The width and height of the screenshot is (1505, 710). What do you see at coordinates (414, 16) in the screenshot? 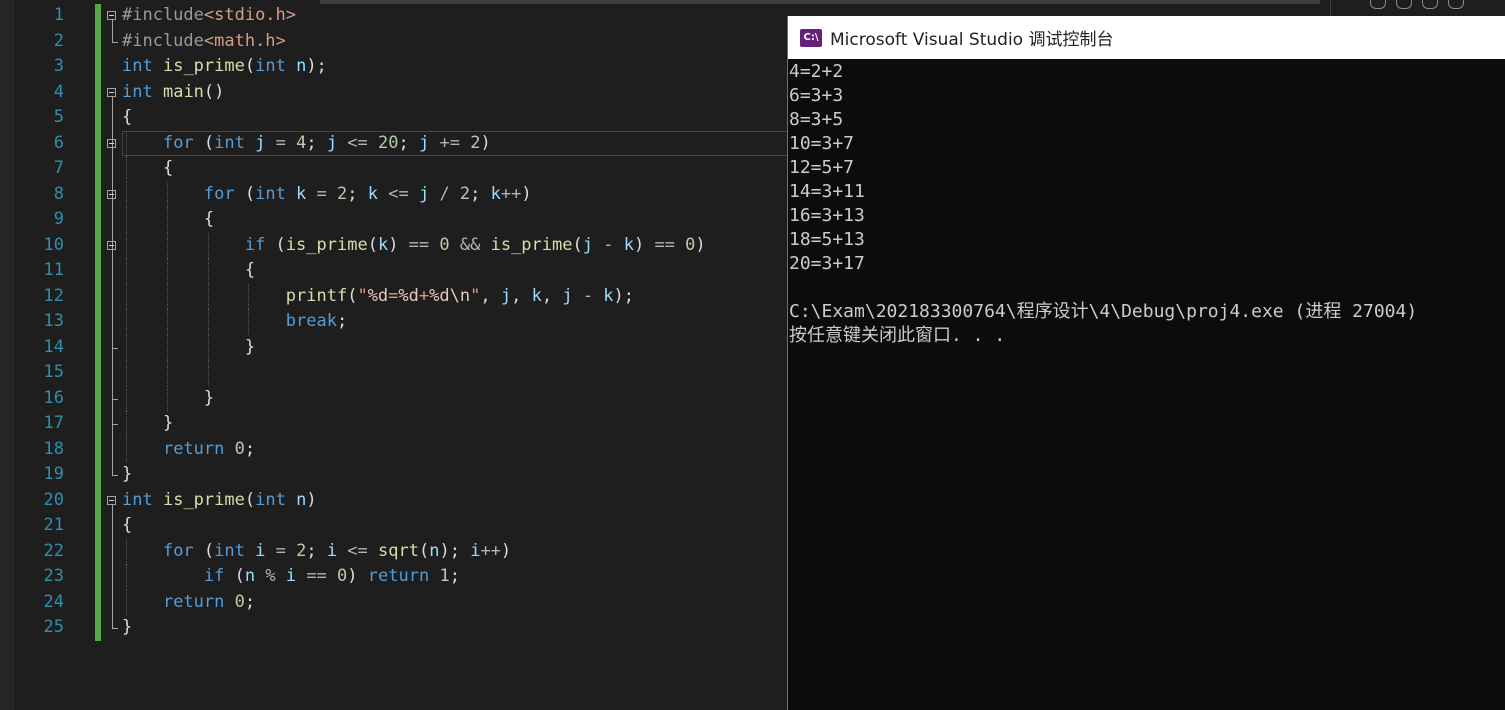
I see `code-line: #include<stdio.h>` at bounding box center [414, 16].